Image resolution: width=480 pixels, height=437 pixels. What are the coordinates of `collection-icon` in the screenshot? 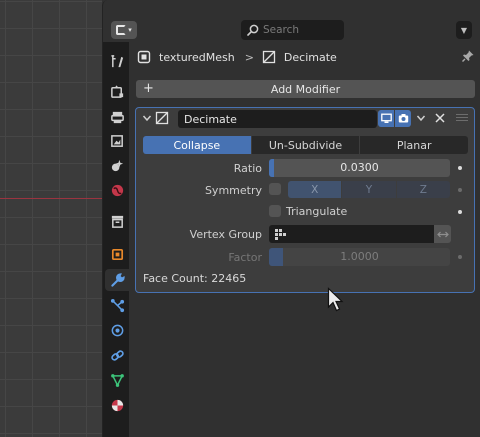 It's located at (117, 221).